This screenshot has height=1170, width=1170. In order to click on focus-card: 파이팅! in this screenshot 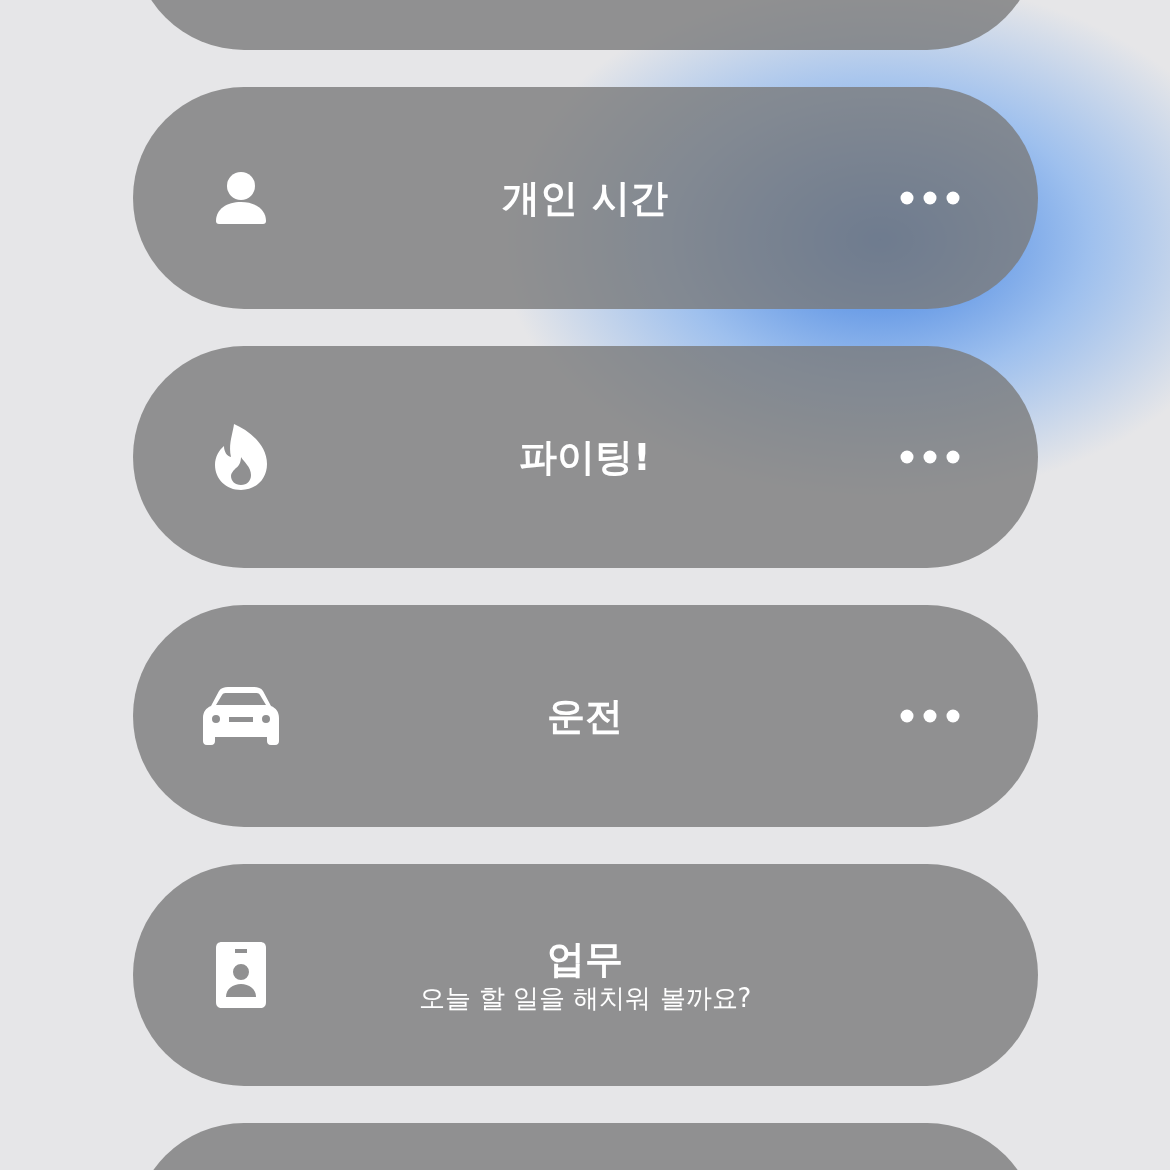, I will do `click(585, 457)`.